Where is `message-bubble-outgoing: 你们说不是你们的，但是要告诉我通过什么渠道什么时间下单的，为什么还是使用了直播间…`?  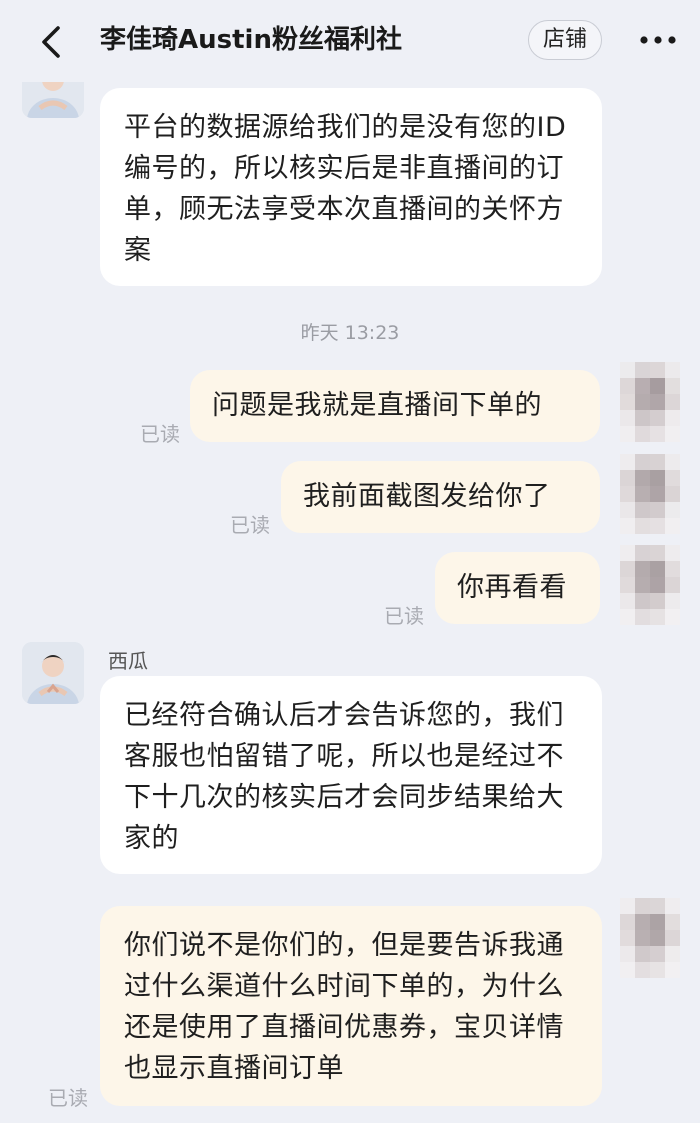 message-bubble-outgoing: 你们说不是你们的，但是要告诉我通过什么渠道什么时间下单的，为什么还是使用了直播间… is located at coordinates (351, 1006).